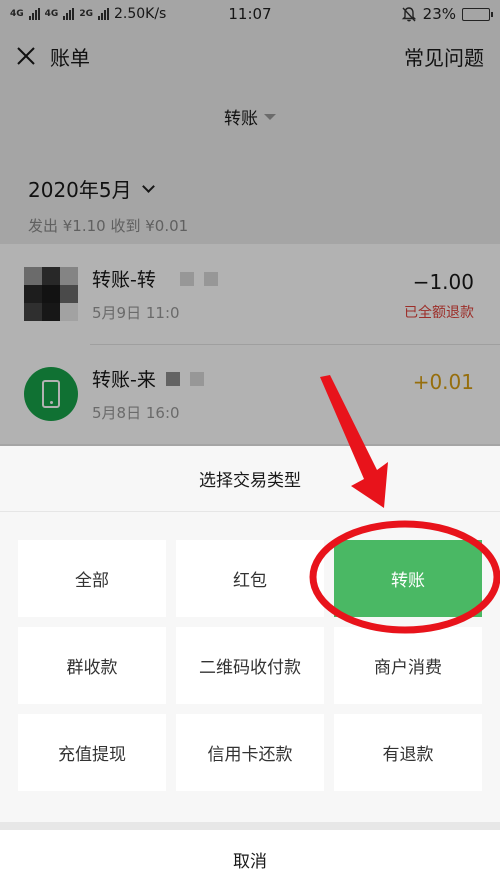 This screenshot has width=500, height=889. What do you see at coordinates (408, 578) in the screenshot?
I see `type-option-selected: 转账` at bounding box center [408, 578].